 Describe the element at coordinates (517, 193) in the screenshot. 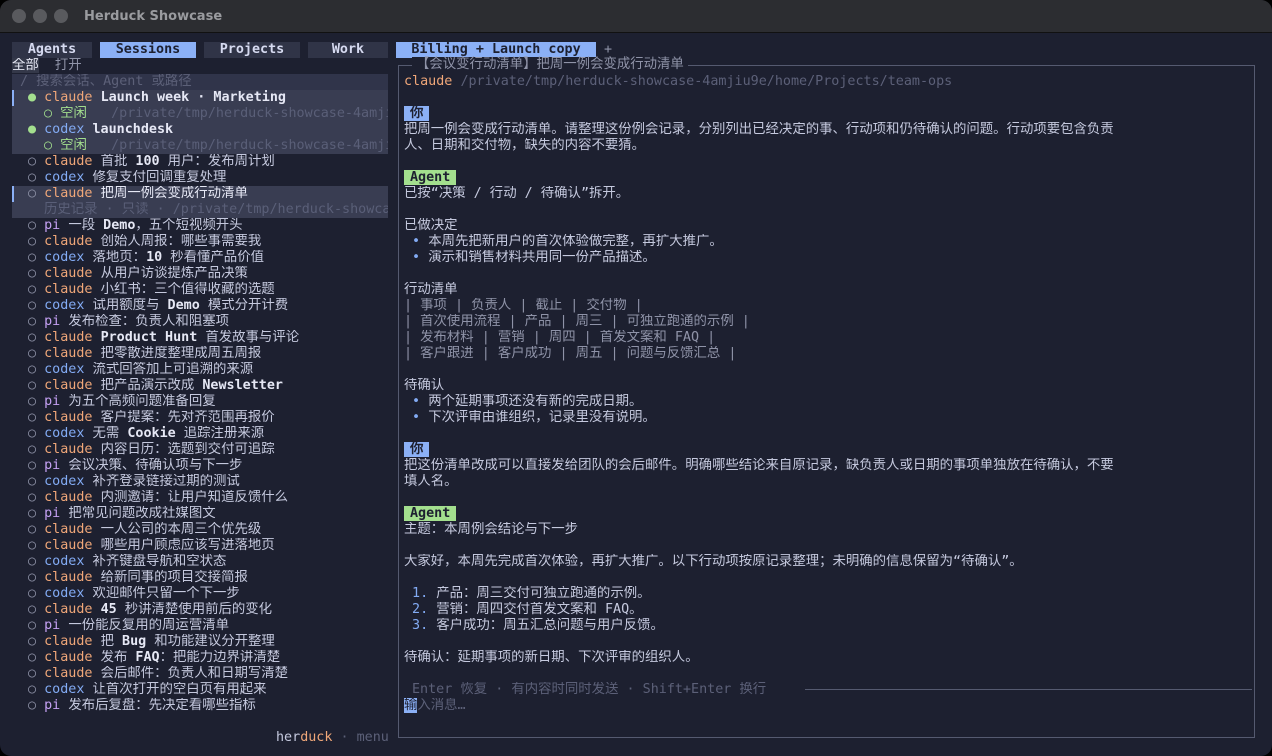

I see `reply1-intro: 已按“决策 / 行动 / 待确认”拆开。` at that location.